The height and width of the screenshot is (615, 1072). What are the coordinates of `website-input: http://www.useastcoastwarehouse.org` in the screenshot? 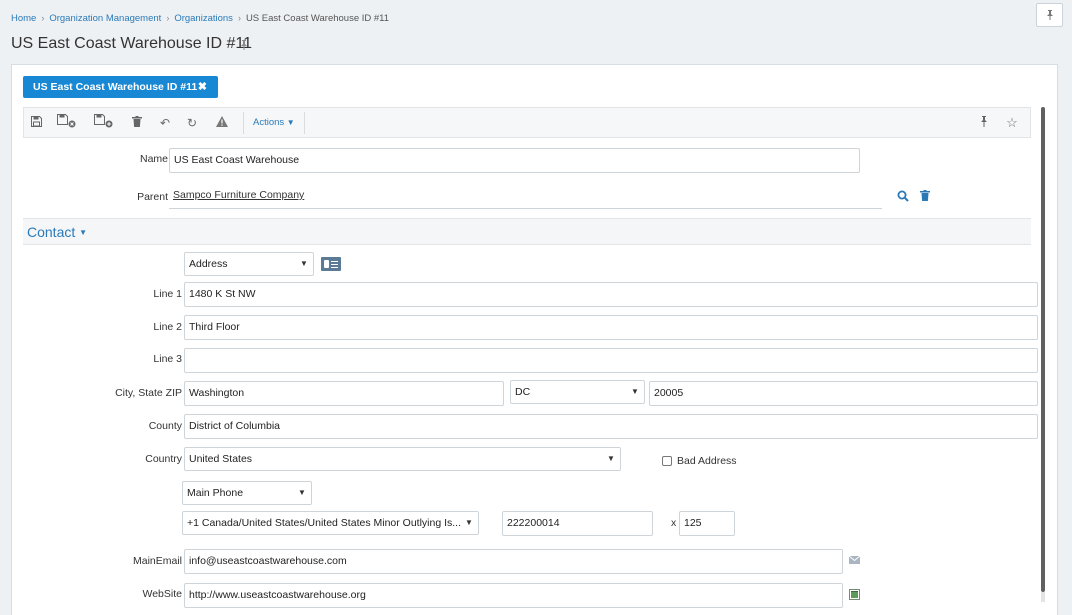 It's located at (513, 595).